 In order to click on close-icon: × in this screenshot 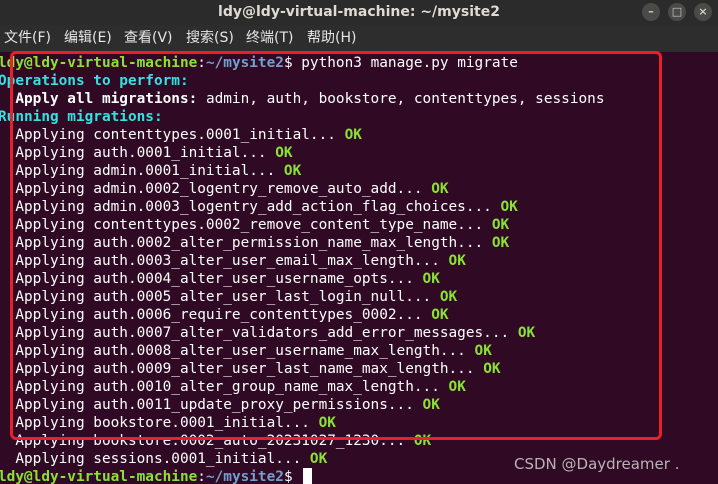, I will do `click(703, 12)`.